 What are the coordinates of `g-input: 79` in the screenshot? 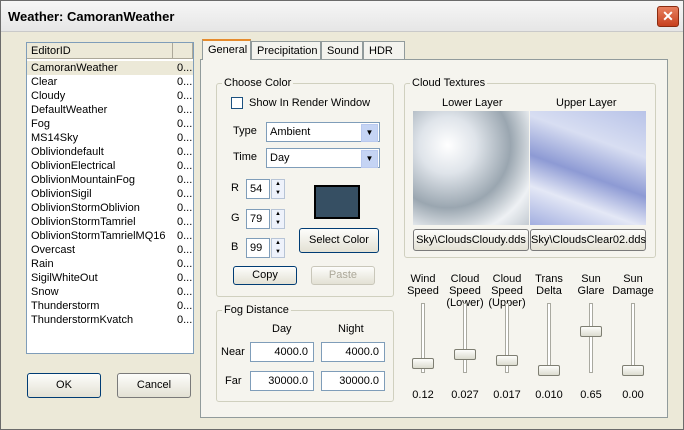 It's located at (258, 219).